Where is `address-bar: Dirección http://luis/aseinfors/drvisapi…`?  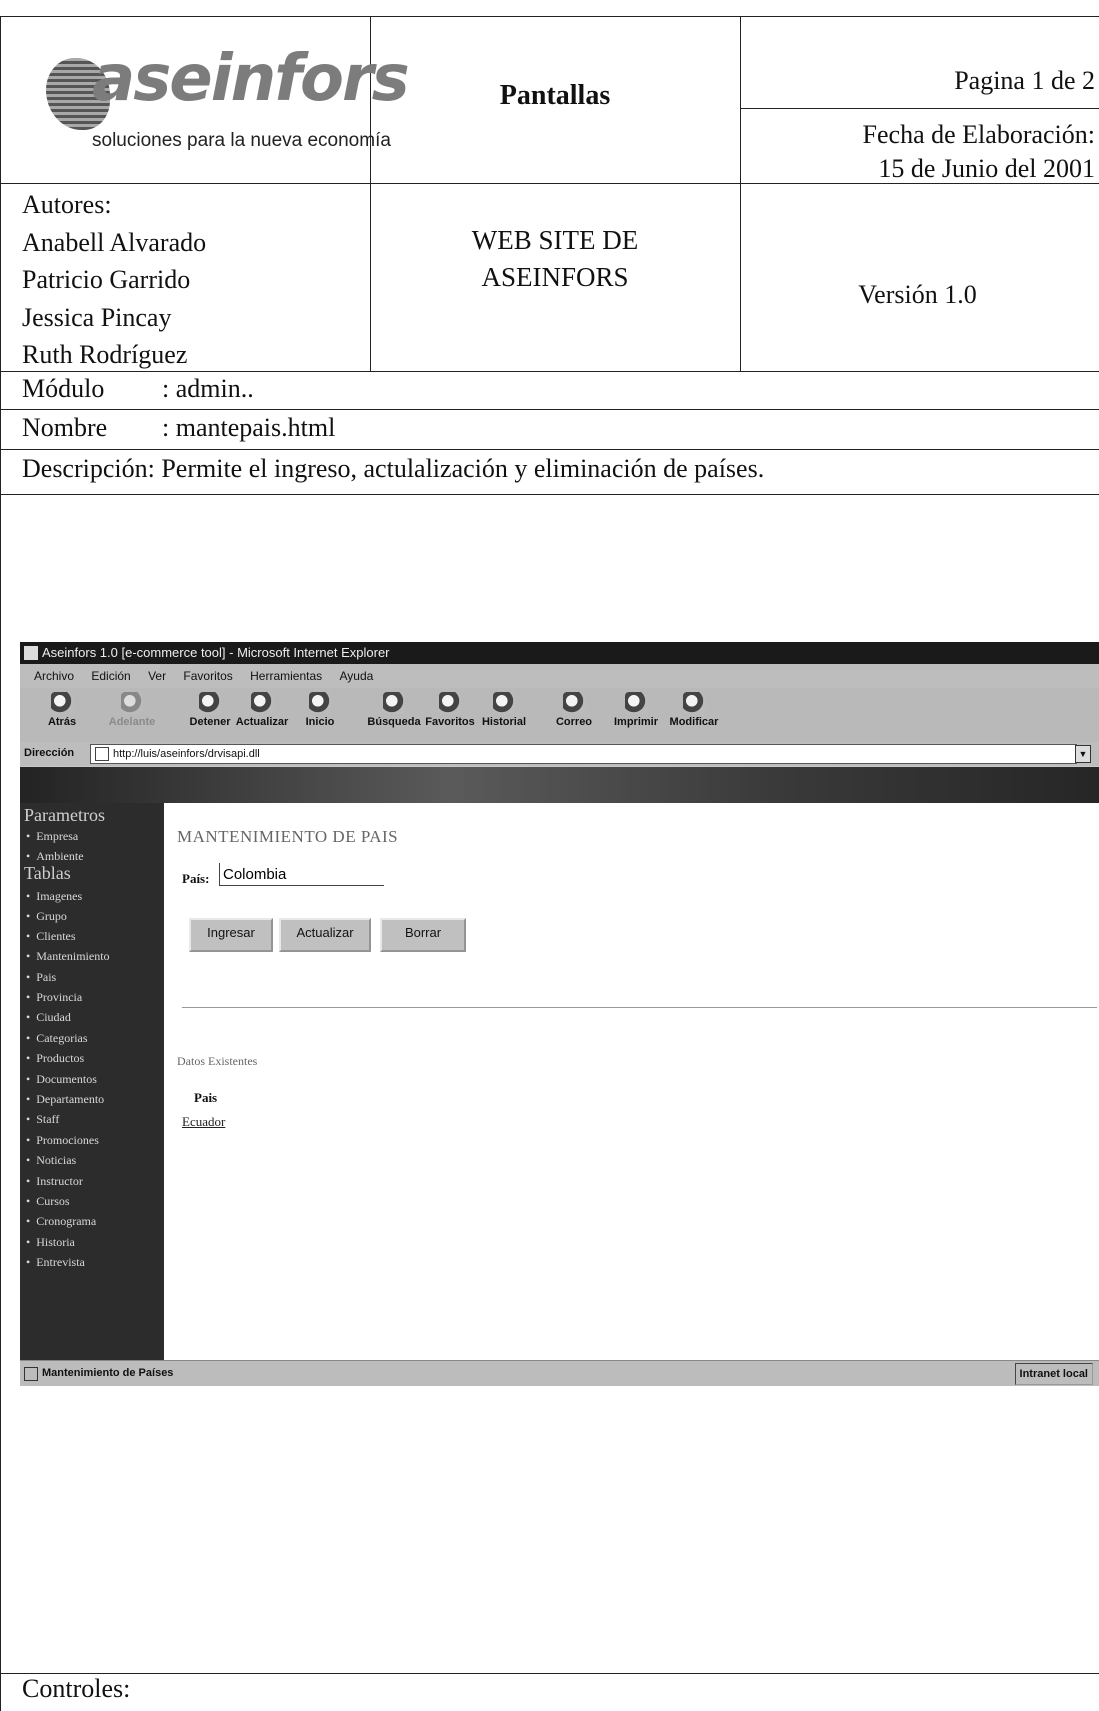 address-bar: Dirección http://luis/aseinfors/drvisapi… is located at coordinates (559, 754).